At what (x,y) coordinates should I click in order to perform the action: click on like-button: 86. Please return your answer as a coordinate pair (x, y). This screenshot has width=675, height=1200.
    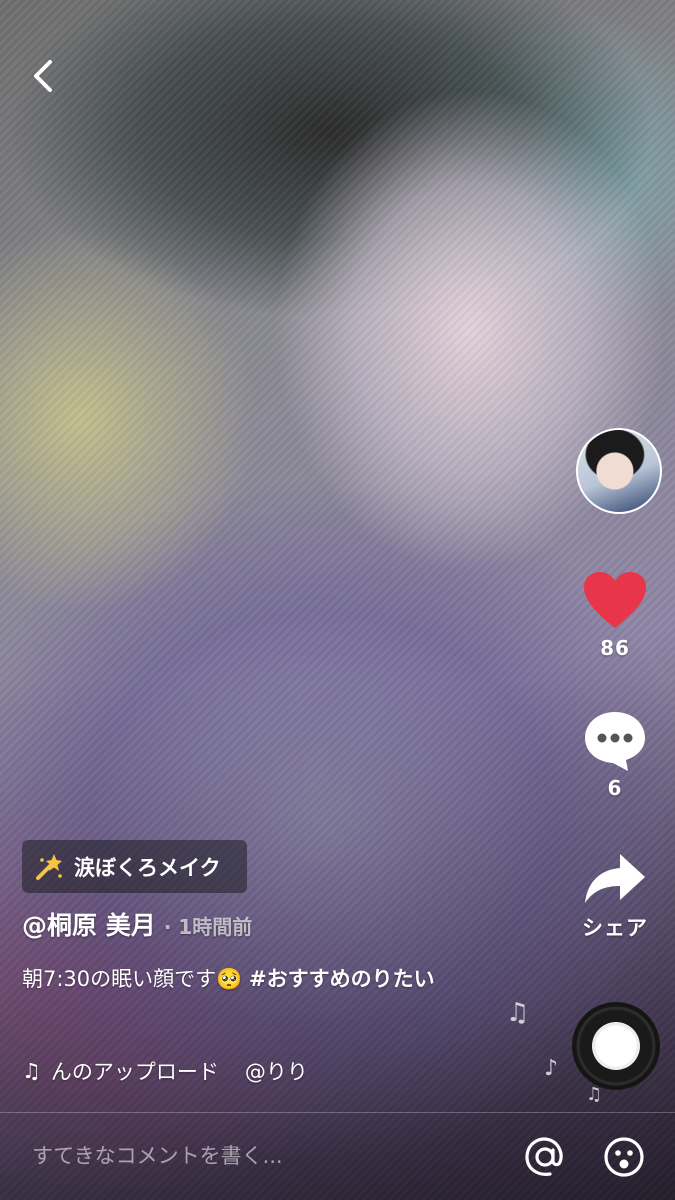
    Looking at the image, I should click on (615, 615).